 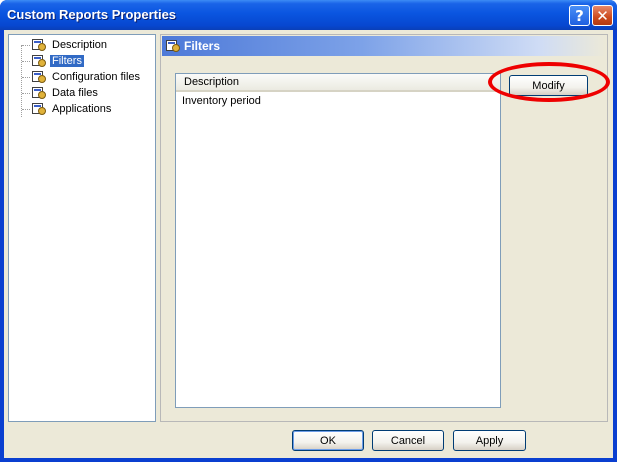 I want to click on tree-item-label: Configuration files, so click(x=96, y=77).